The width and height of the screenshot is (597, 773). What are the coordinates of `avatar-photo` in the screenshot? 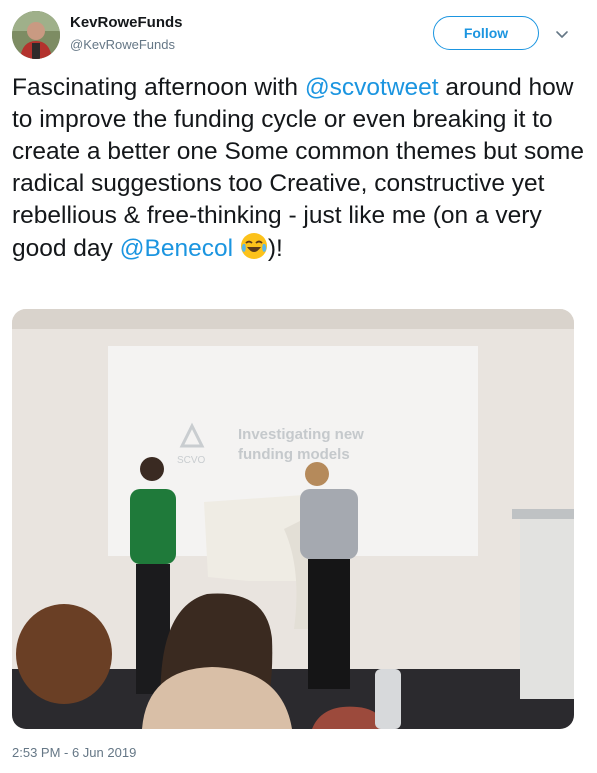 It's located at (36, 35).